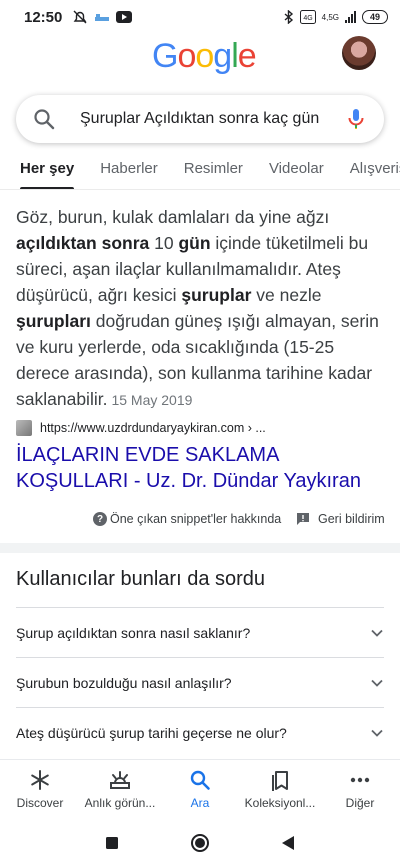 Image resolution: width=400 pixels, height=866 pixels. What do you see at coordinates (141, 579) in the screenshot?
I see `people-also-ask-title: Kullanıcılar bunları da sordu` at bounding box center [141, 579].